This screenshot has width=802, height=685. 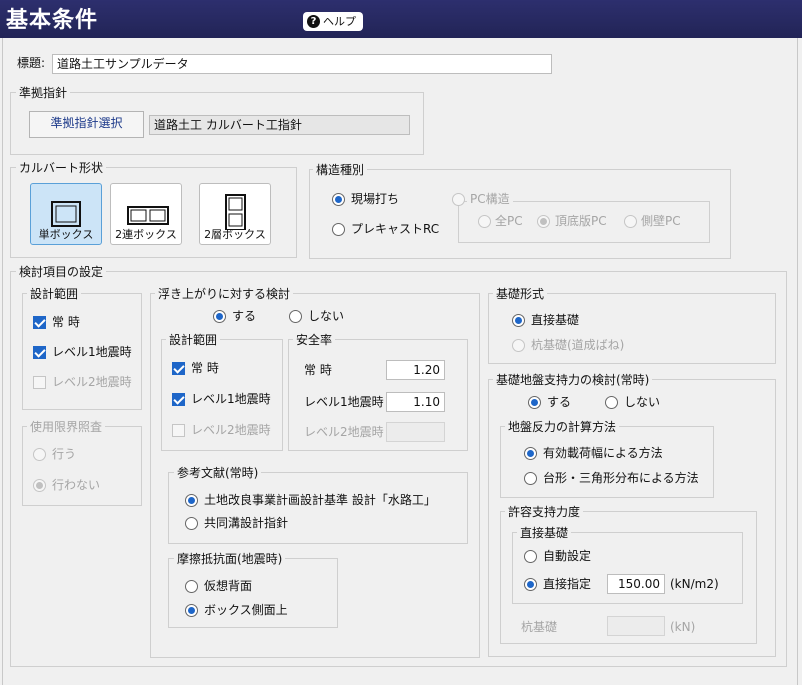 What do you see at coordinates (52, 20) in the screenshot?
I see `page-title: 基本条件` at bounding box center [52, 20].